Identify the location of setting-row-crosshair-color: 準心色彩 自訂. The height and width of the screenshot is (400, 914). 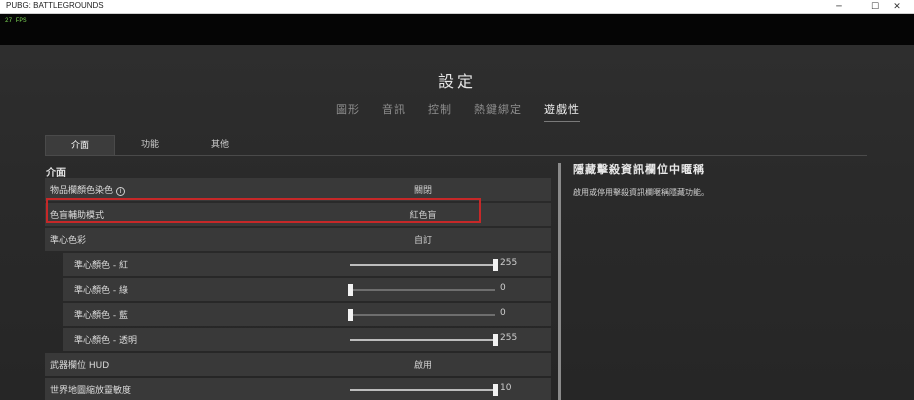
(298, 239).